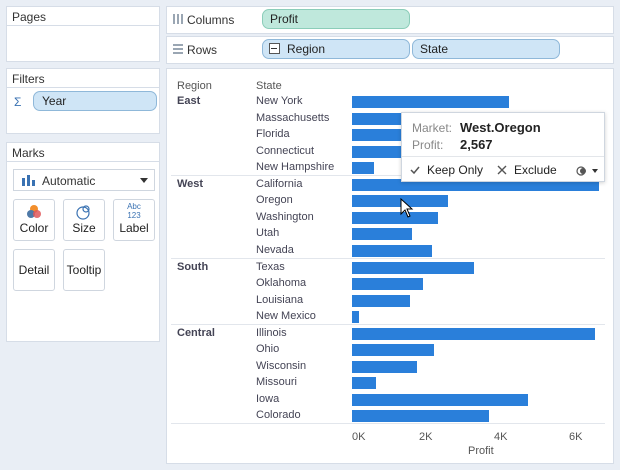  I want to click on rows-shelf: Rows Region State, so click(390, 50).